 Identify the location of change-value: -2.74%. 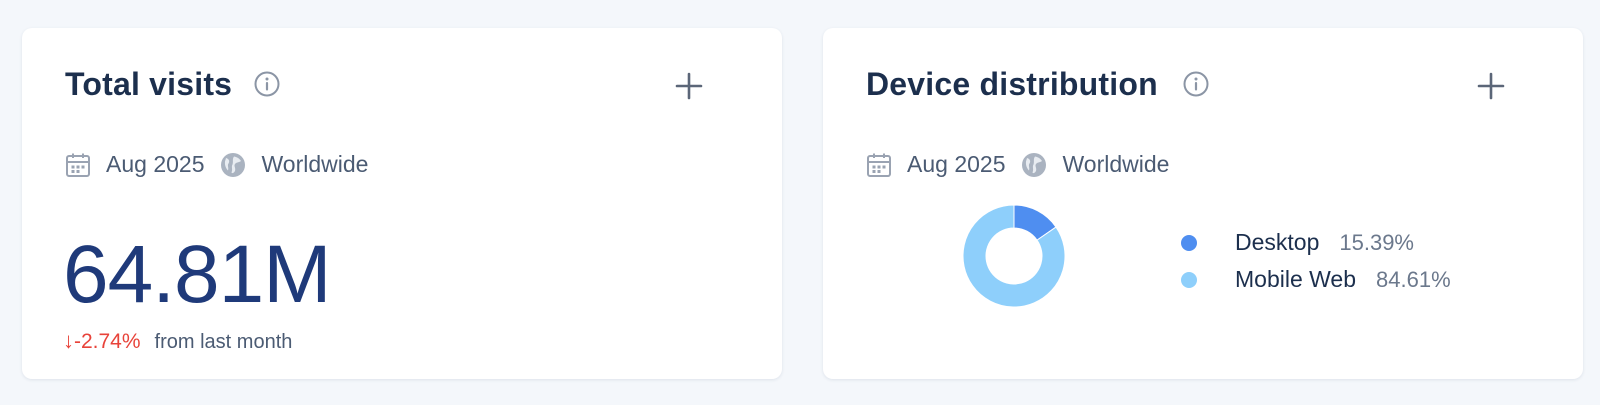
(107, 341).